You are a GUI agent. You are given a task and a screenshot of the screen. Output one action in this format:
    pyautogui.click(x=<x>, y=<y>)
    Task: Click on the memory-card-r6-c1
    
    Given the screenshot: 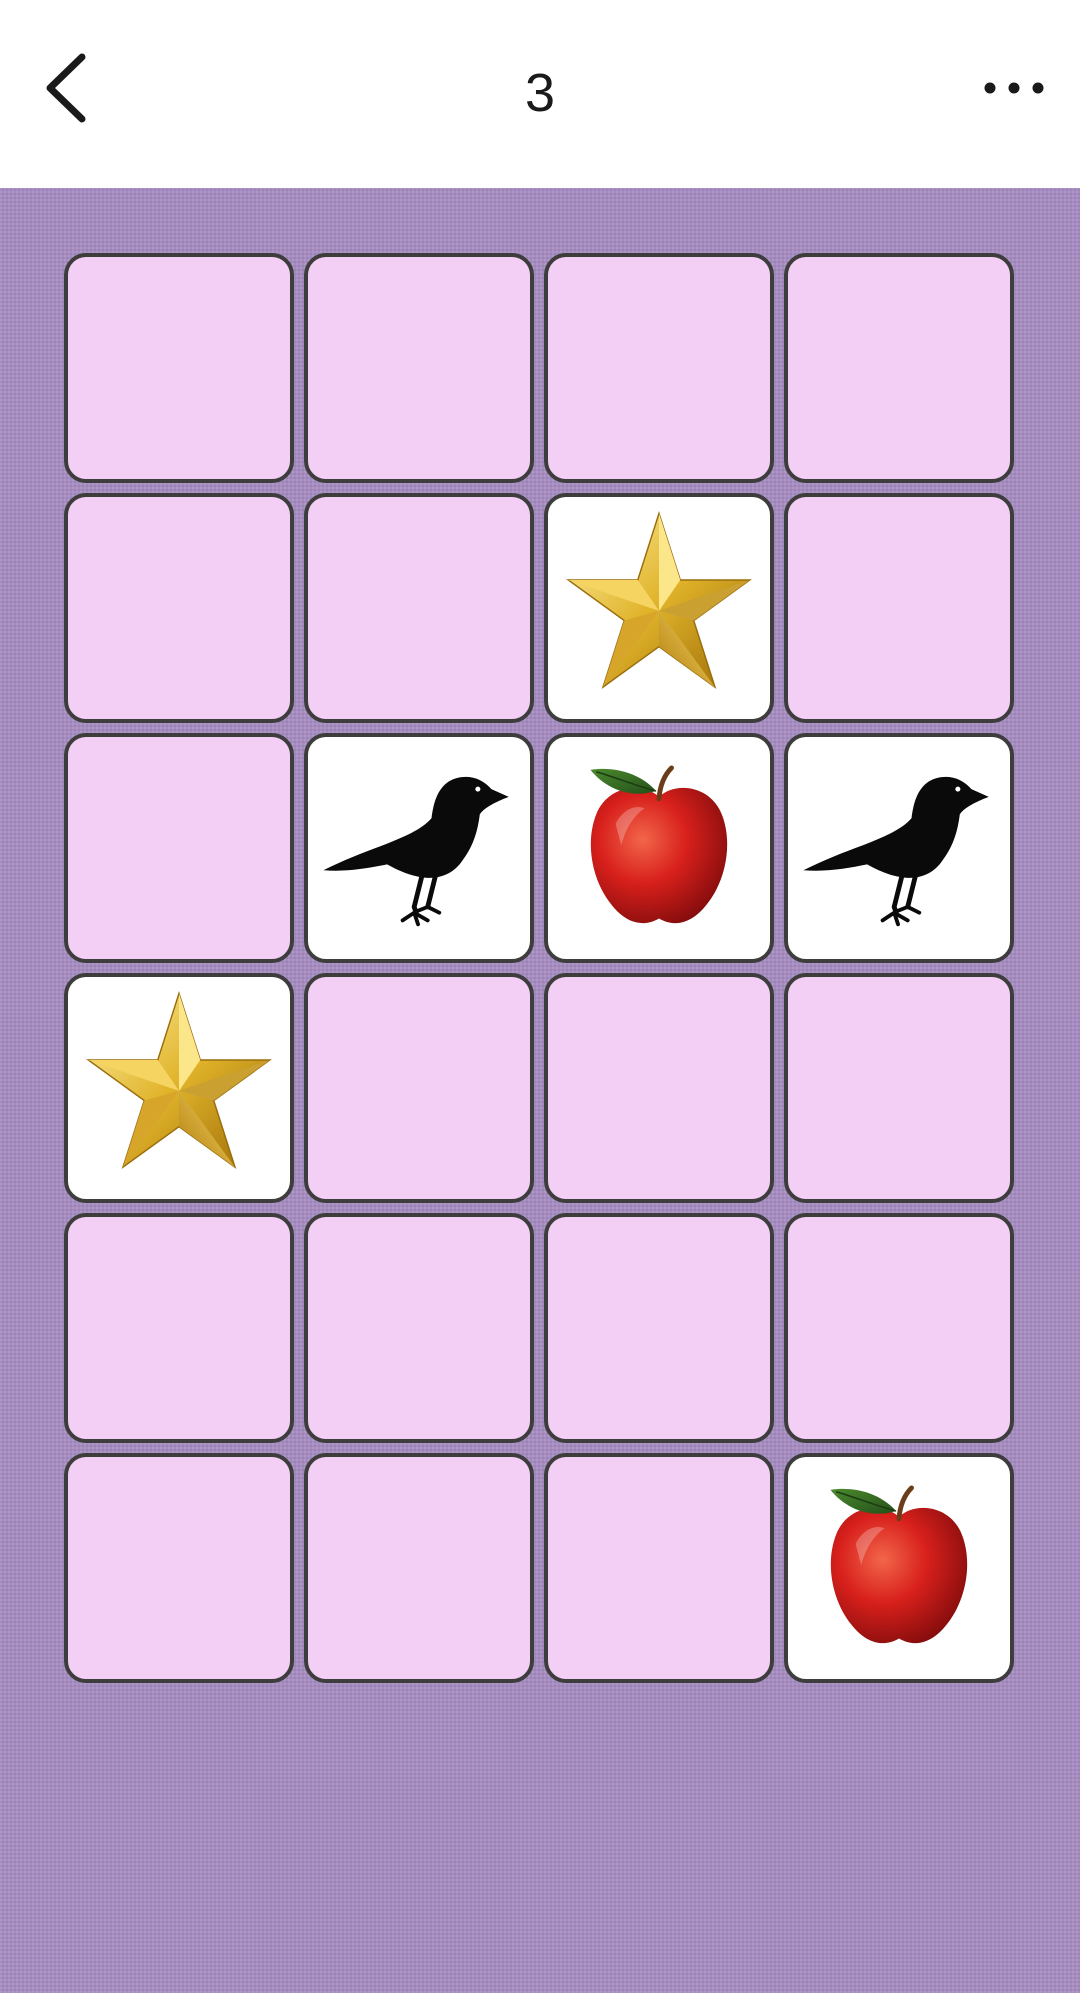 What is the action you would take?
    pyautogui.click(x=179, y=1568)
    